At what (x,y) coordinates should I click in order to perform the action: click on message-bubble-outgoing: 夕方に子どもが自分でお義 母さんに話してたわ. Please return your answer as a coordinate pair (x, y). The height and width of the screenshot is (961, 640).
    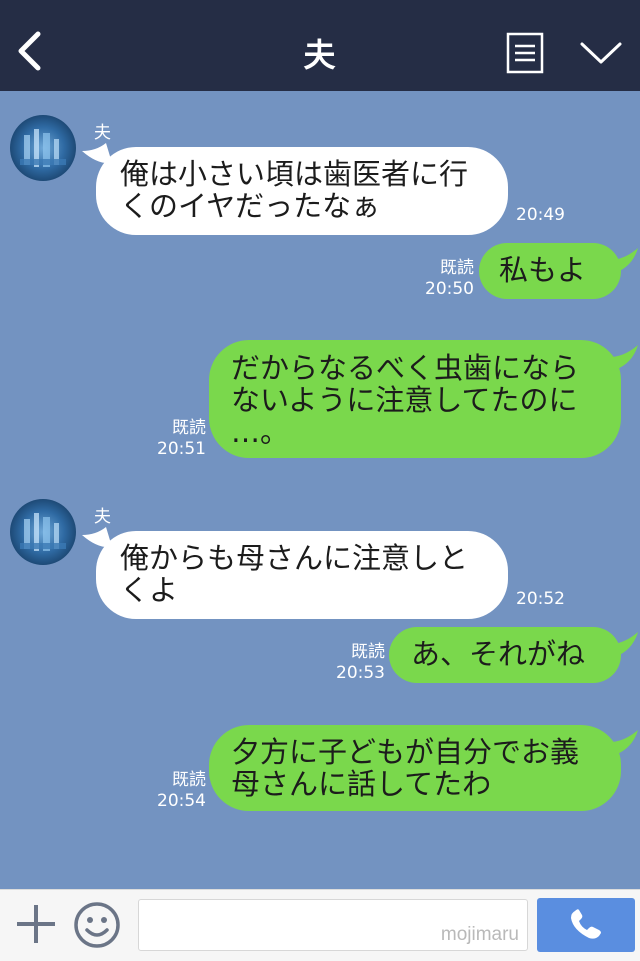
    Looking at the image, I should click on (415, 768).